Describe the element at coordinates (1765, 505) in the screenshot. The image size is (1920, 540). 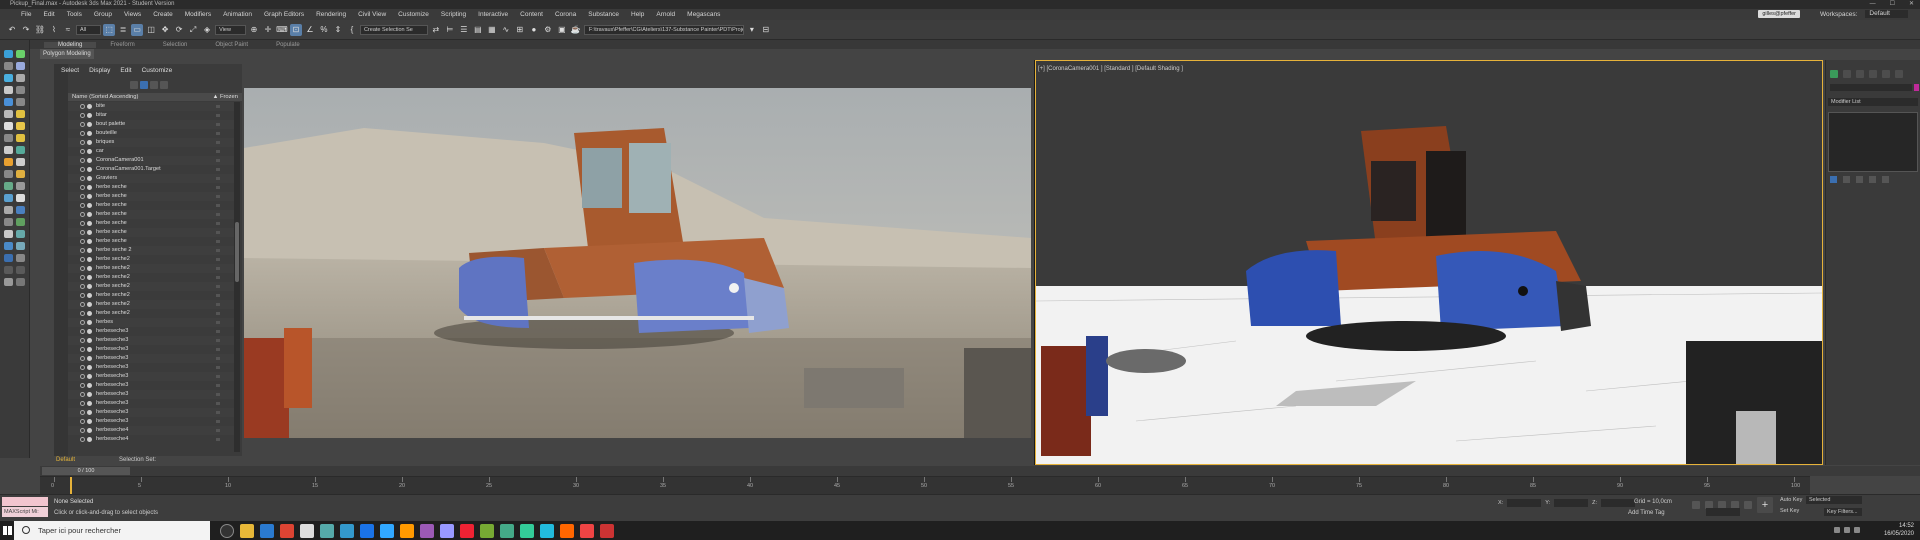
I see `set-key-icon: +` at that location.